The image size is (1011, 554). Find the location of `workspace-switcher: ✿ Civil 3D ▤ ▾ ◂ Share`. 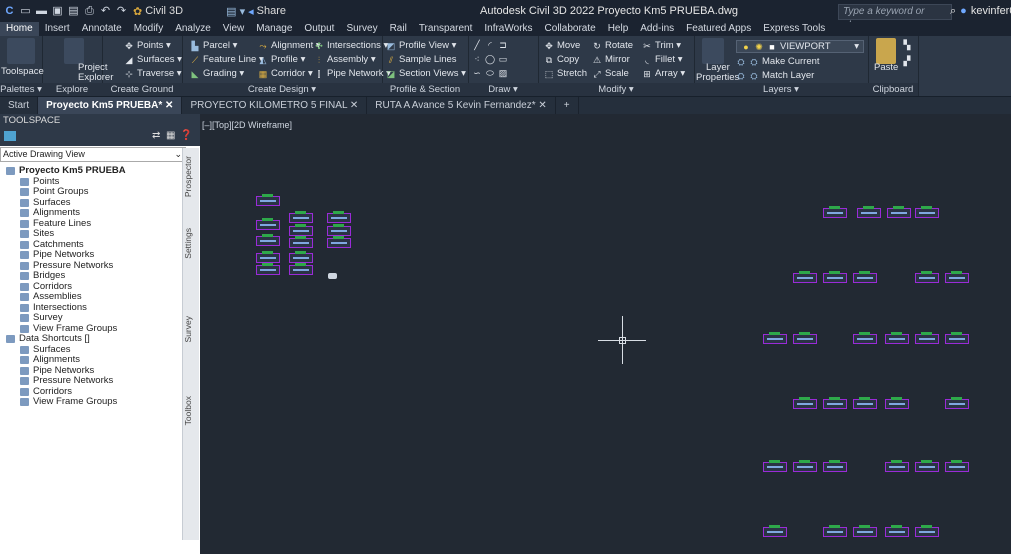

workspace-switcher: ✿ Civil 3D ▤ ▾ ◂ Share is located at coordinates (209, 11).